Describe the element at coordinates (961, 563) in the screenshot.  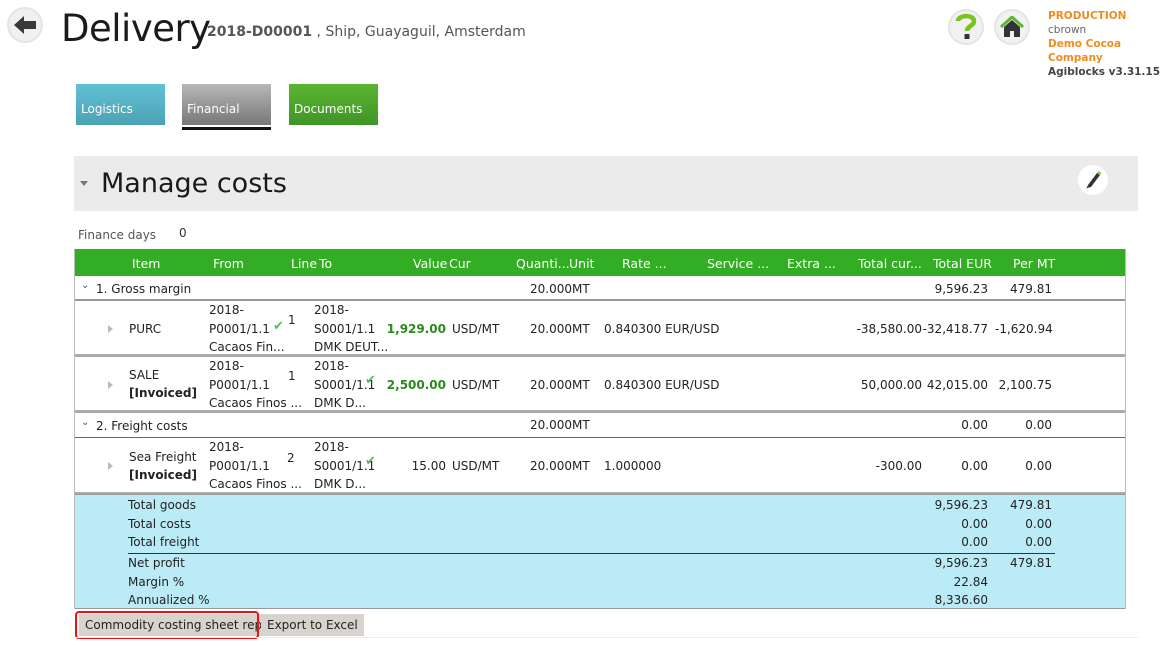
I see `net-profit-eur: 9,596.23` at that location.